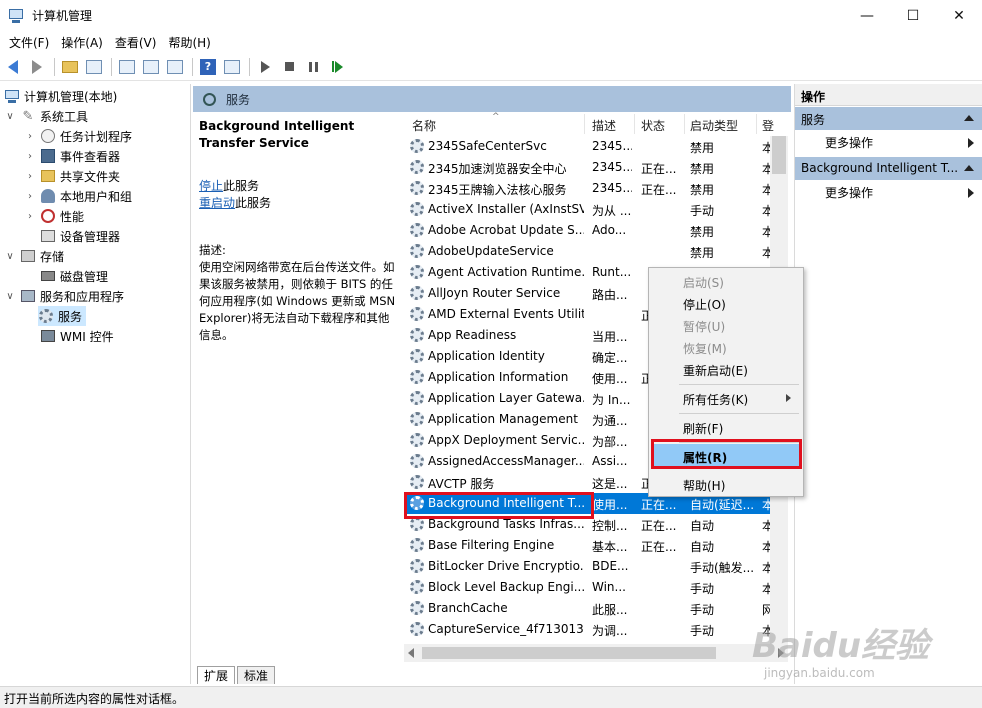 This screenshot has height=708, width=982. Describe the element at coordinates (959, 15) in the screenshot. I see `close-button: ✕` at that location.